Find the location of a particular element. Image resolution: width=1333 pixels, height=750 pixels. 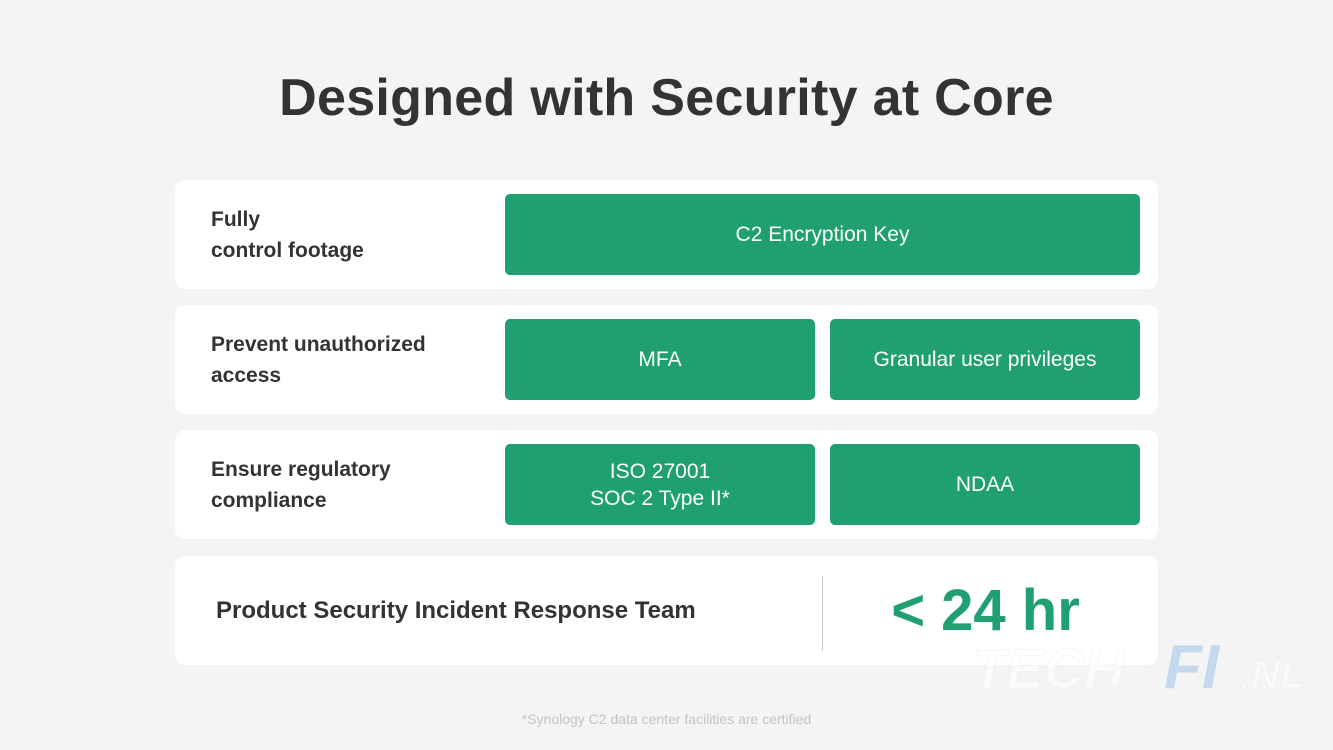

row-label: Fully control footage is located at coordinates (287, 234).